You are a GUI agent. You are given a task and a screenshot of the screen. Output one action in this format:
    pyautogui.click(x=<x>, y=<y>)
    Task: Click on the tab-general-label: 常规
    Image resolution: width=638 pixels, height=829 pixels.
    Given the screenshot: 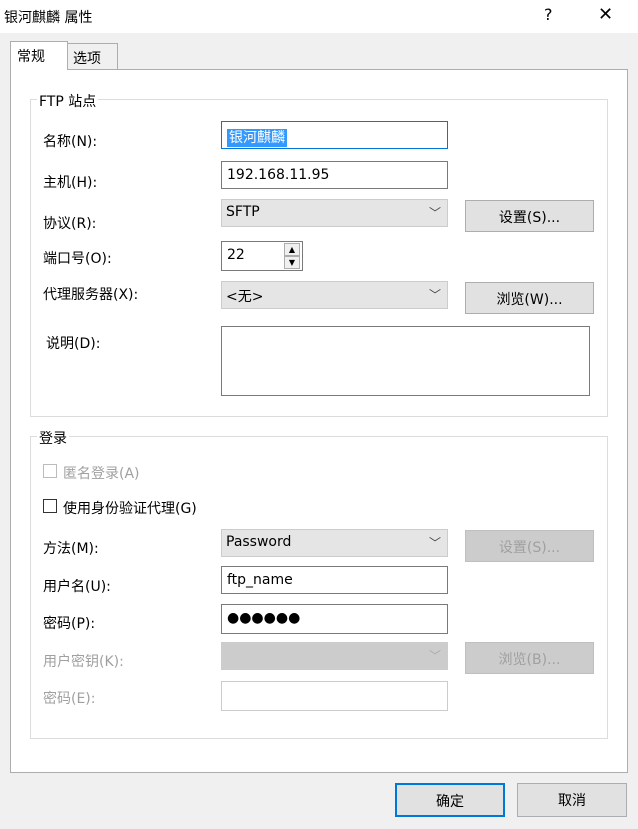 What is the action you would take?
    pyautogui.click(x=31, y=57)
    